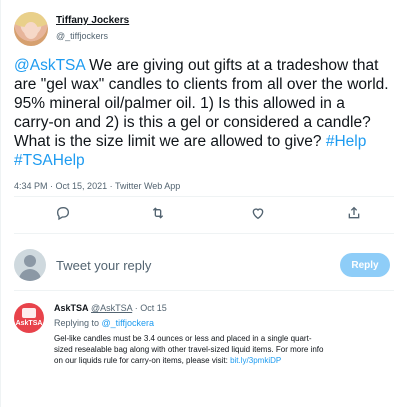 The height and width of the screenshot is (407, 408). What do you see at coordinates (30, 261) in the screenshot?
I see `avatar-head` at bounding box center [30, 261].